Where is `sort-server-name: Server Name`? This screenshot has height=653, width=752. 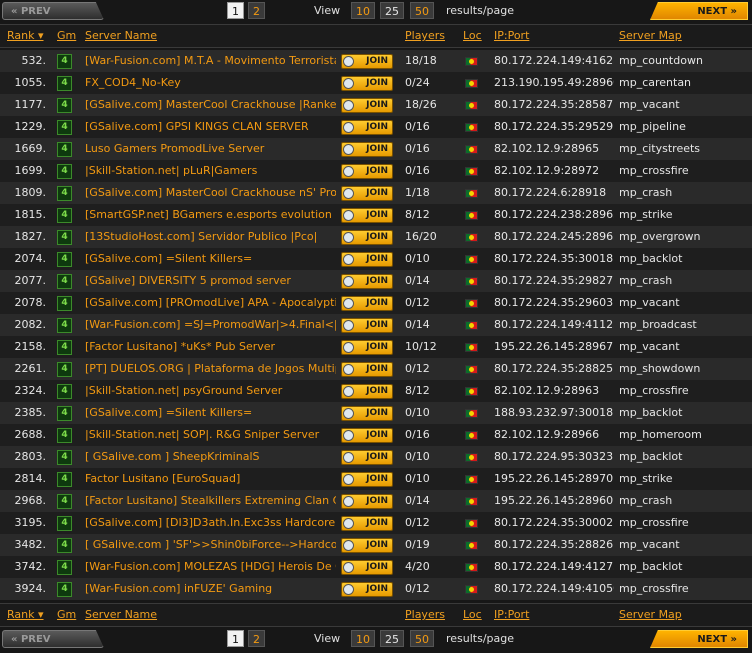 sort-server-name: Server Name is located at coordinates (121, 36).